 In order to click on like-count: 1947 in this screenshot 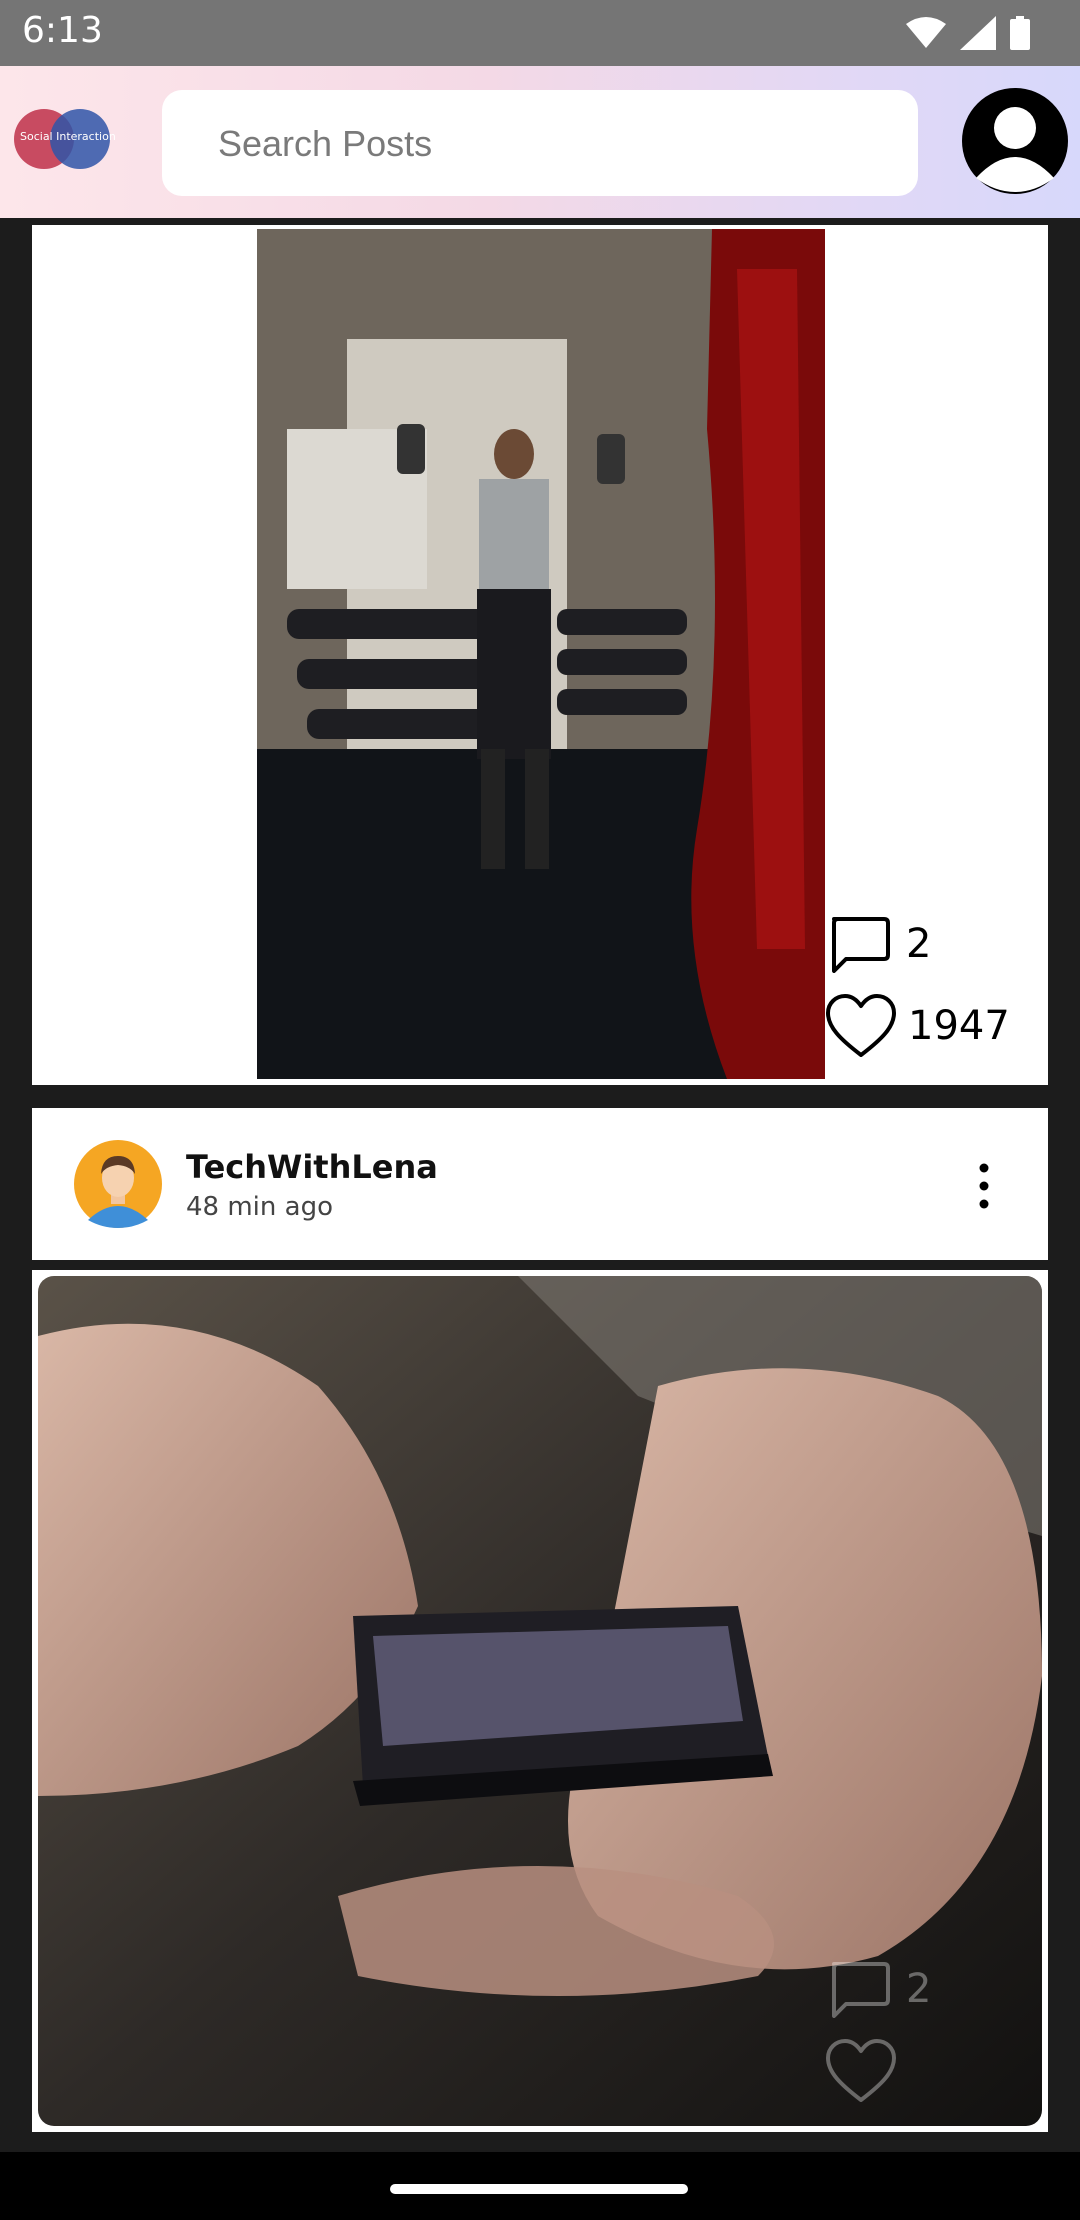, I will do `click(959, 1026)`.